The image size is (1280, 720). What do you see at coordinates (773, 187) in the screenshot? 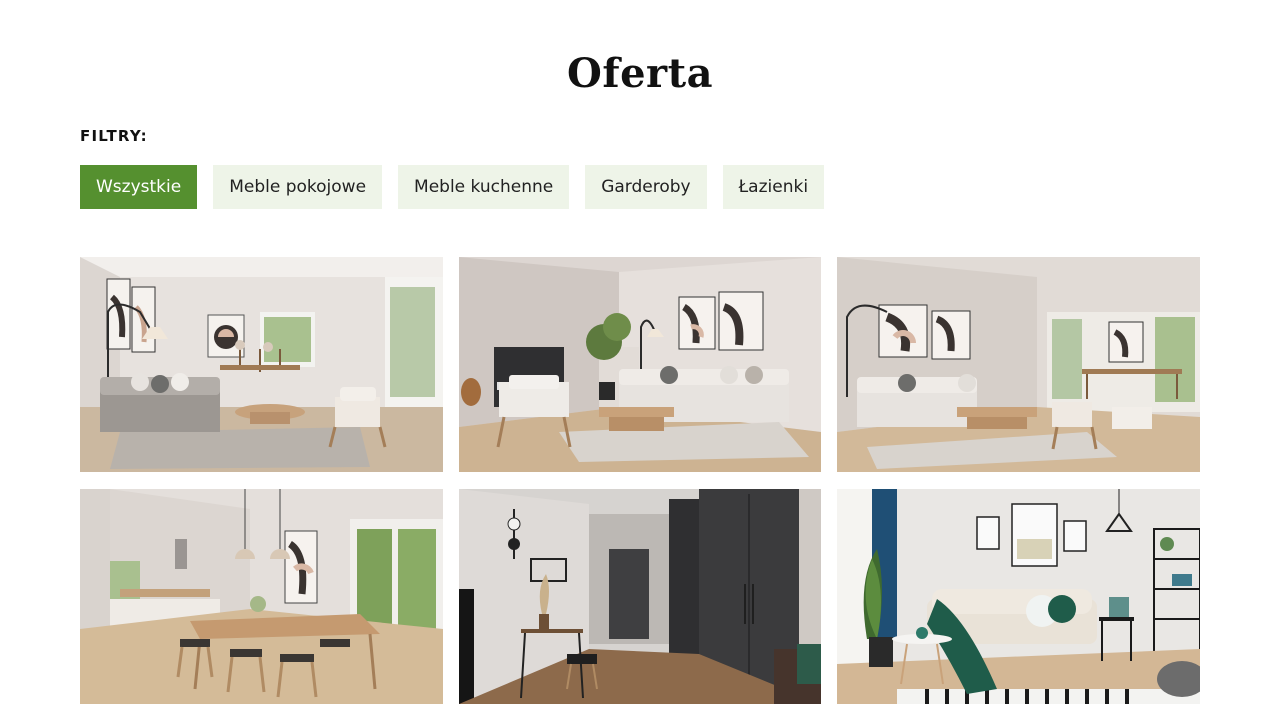
I see `filter-bathrooms-button: Łazienki` at bounding box center [773, 187].